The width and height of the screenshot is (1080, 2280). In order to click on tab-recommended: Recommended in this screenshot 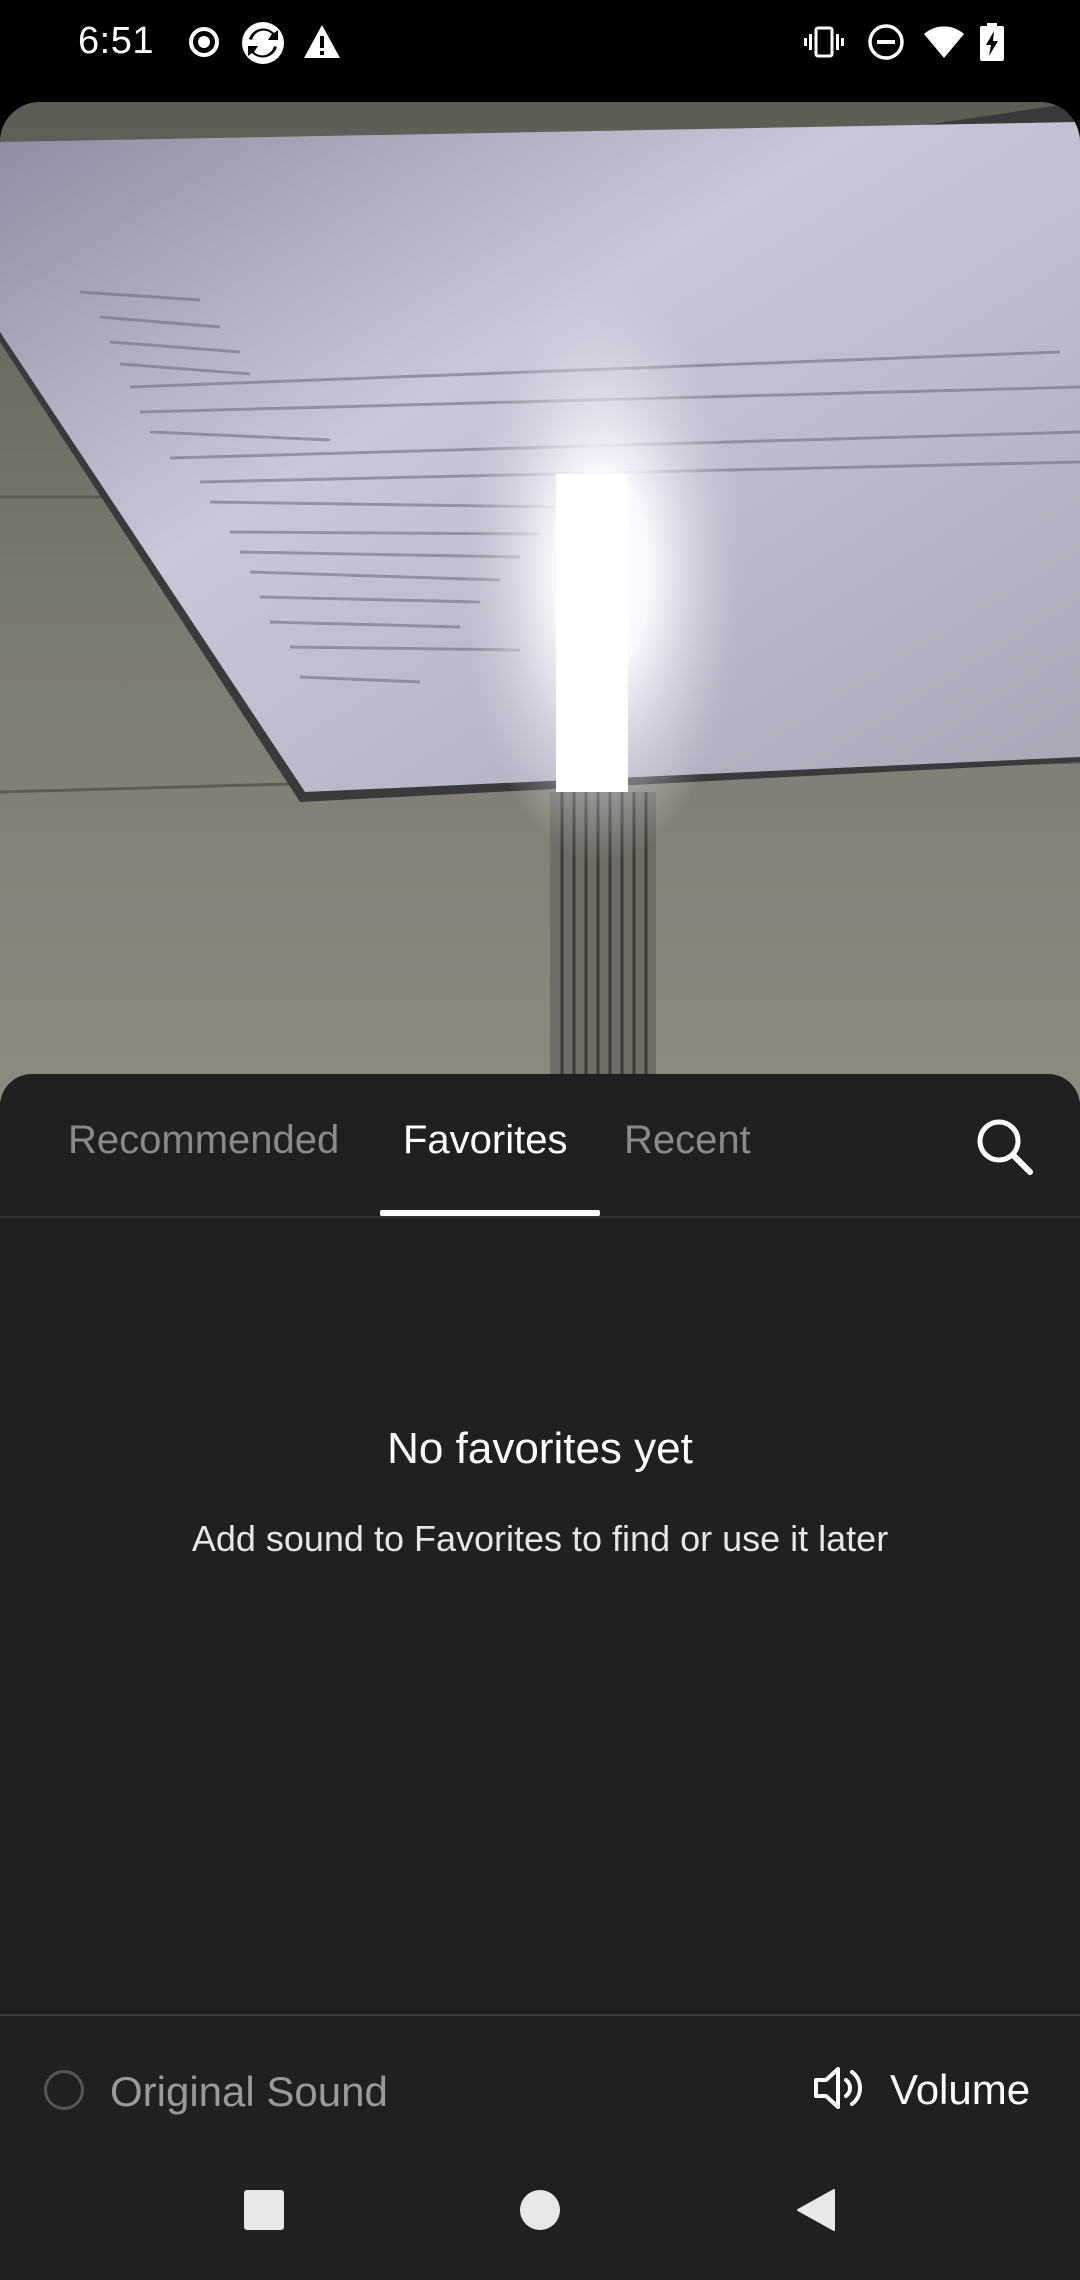, I will do `click(203, 1140)`.